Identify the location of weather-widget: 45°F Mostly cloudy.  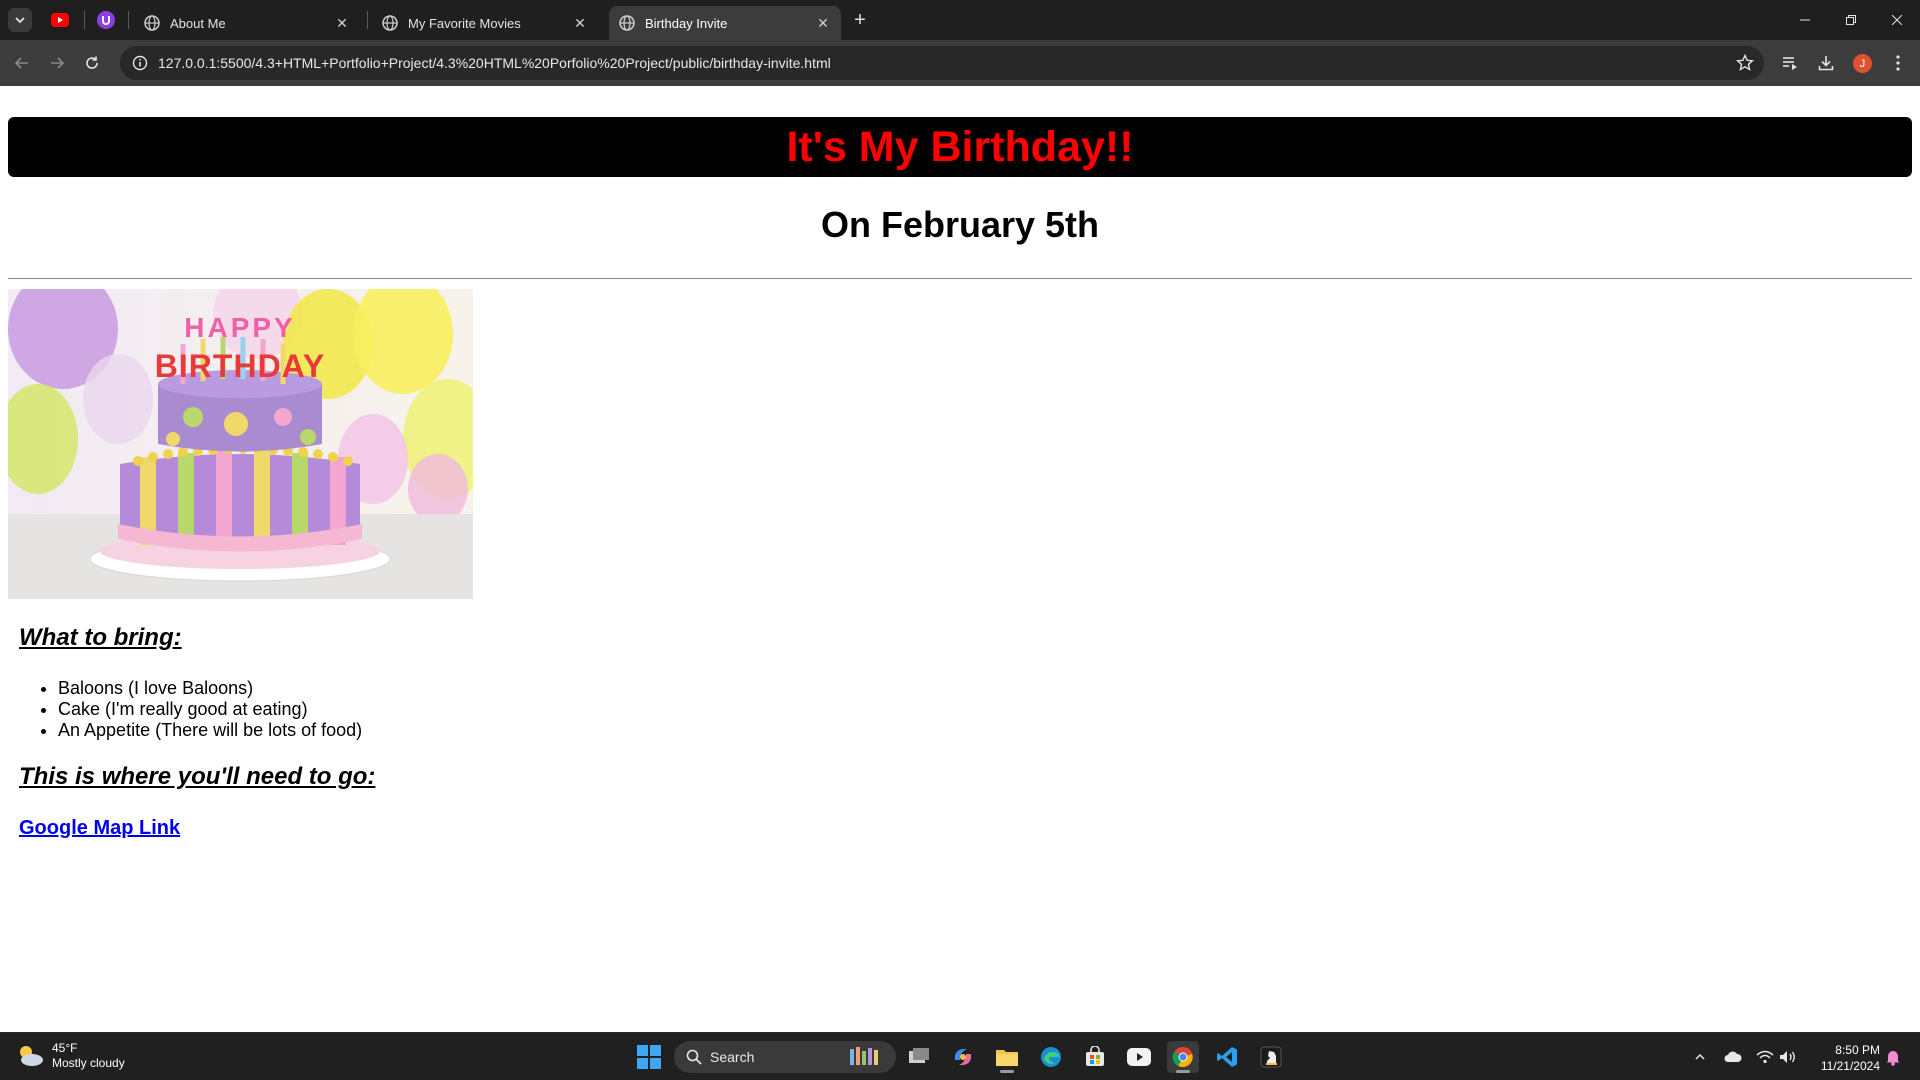
(70, 1056).